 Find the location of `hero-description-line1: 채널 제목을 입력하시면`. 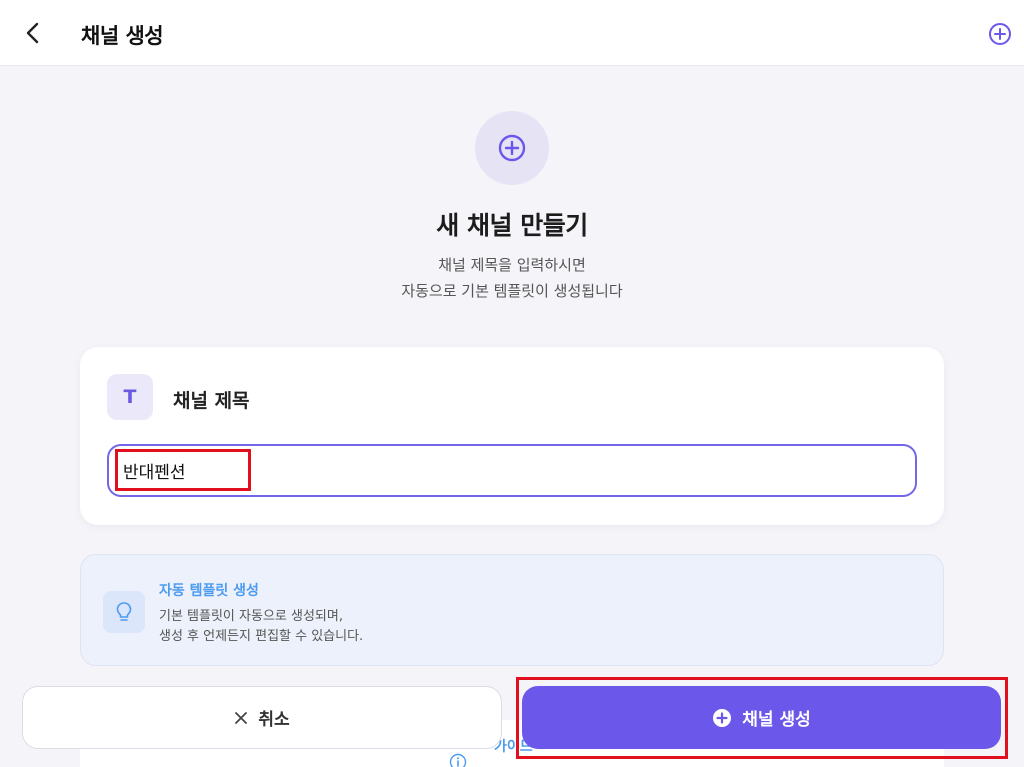

hero-description-line1: 채널 제목을 입력하시면 is located at coordinates (512, 265).